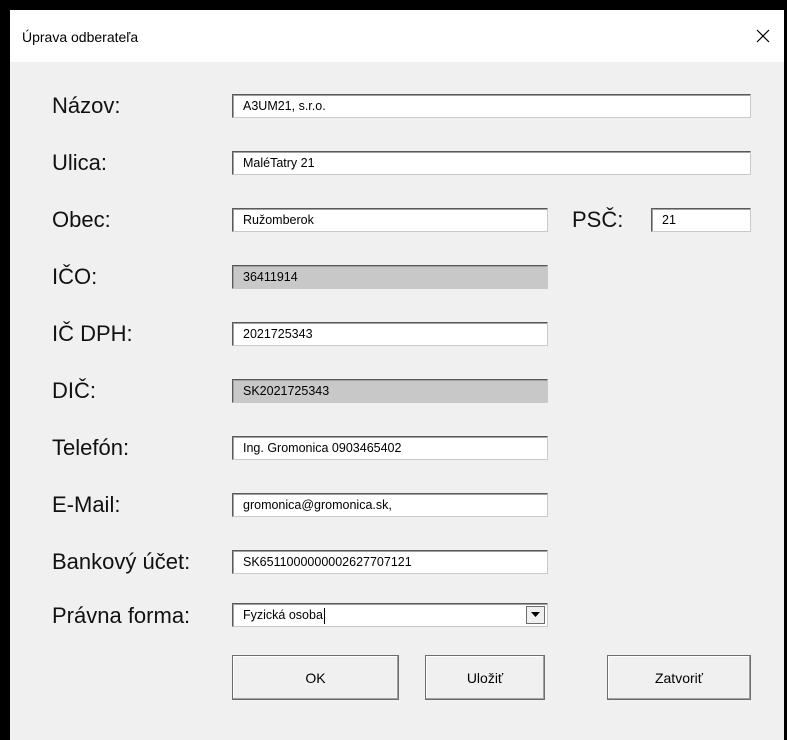  Describe the element at coordinates (598, 219) in the screenshot. I see `psc-label: PSČ:` at that location.